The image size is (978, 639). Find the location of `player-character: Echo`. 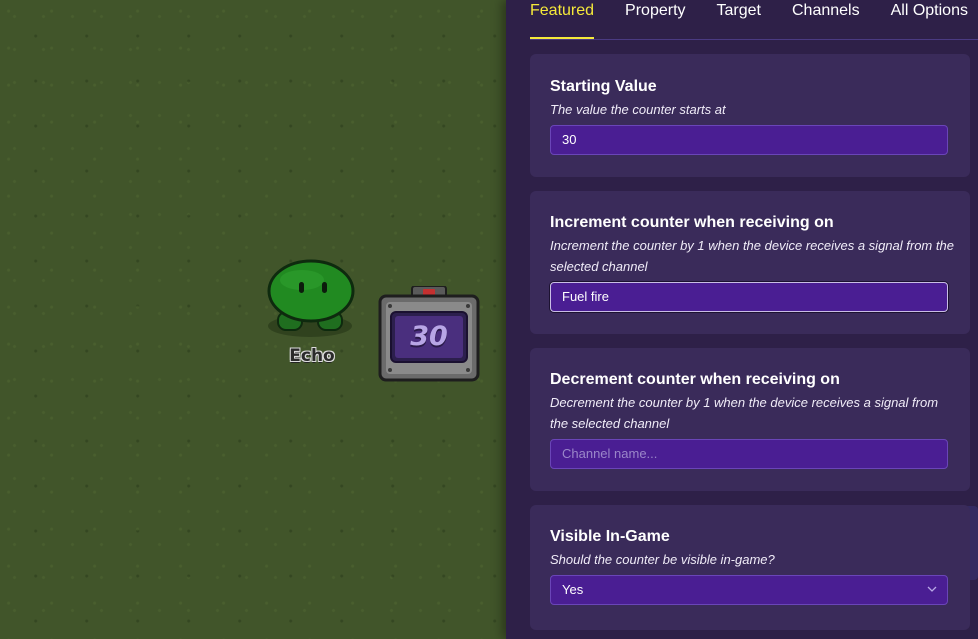

player-character: Echo is located at coordinates (312, 314).